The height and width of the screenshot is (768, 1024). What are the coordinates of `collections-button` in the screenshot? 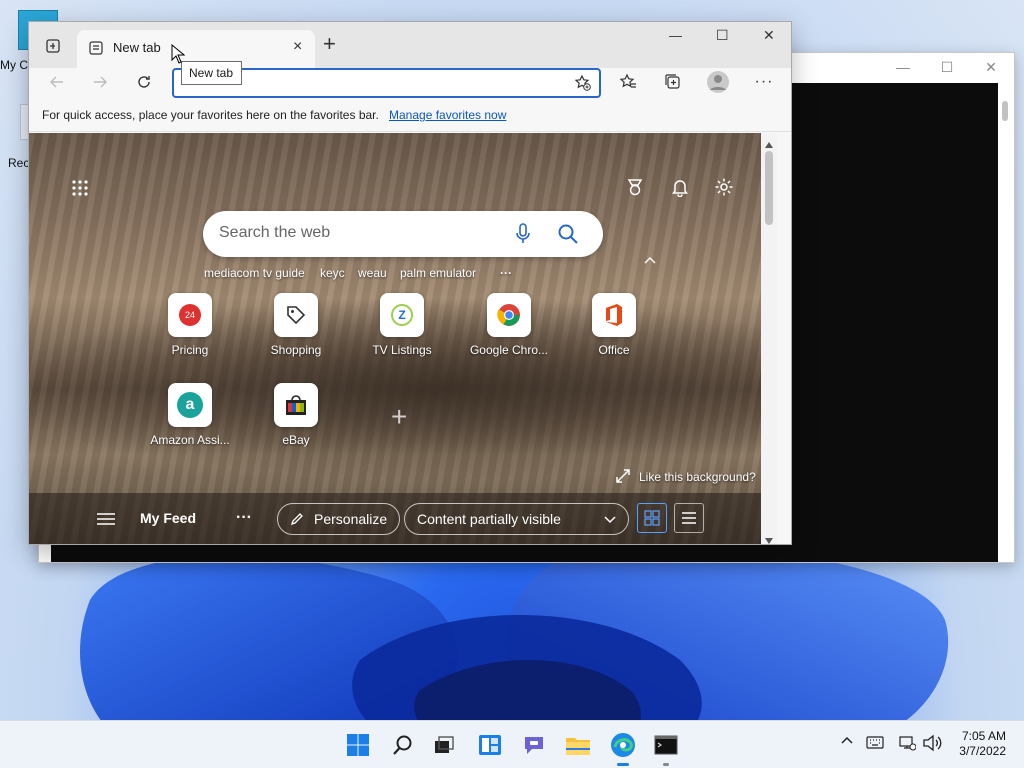 It's located at (673, 82).